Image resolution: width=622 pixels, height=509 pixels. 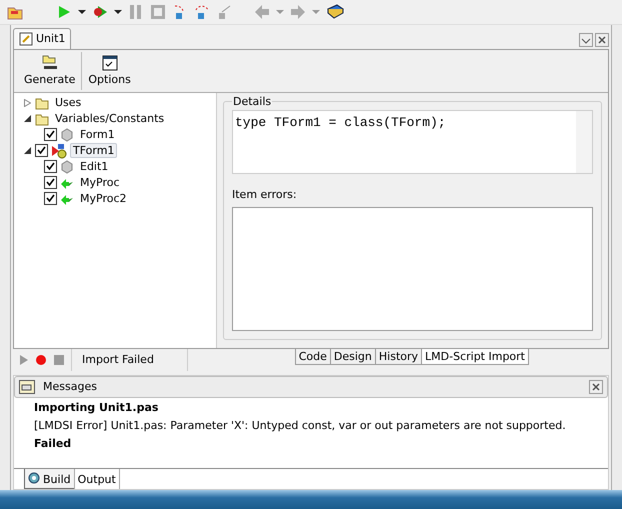 I want to click on folder-binary-icon, so click(x=49, y=63).